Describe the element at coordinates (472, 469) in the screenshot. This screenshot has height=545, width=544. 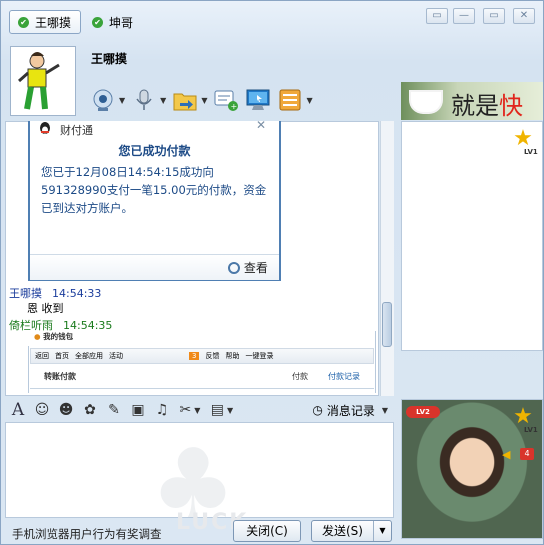
I see `my-show-panel: LV2 ★ LV1 ◀ 4` at that location.